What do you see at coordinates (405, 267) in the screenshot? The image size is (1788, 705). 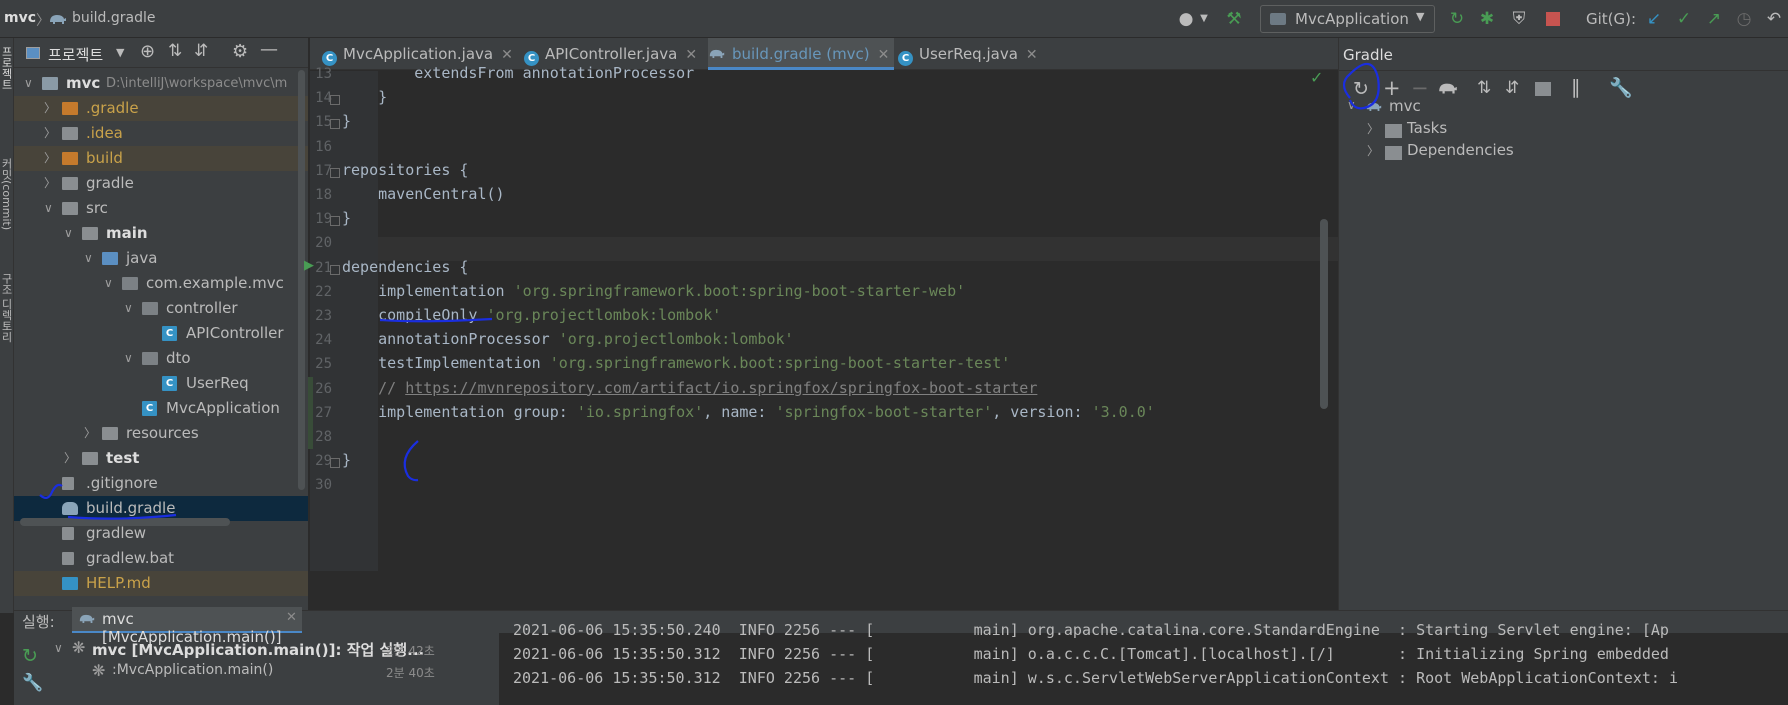 I see `code-line: dependencies {` at bounding box center [405, 267].